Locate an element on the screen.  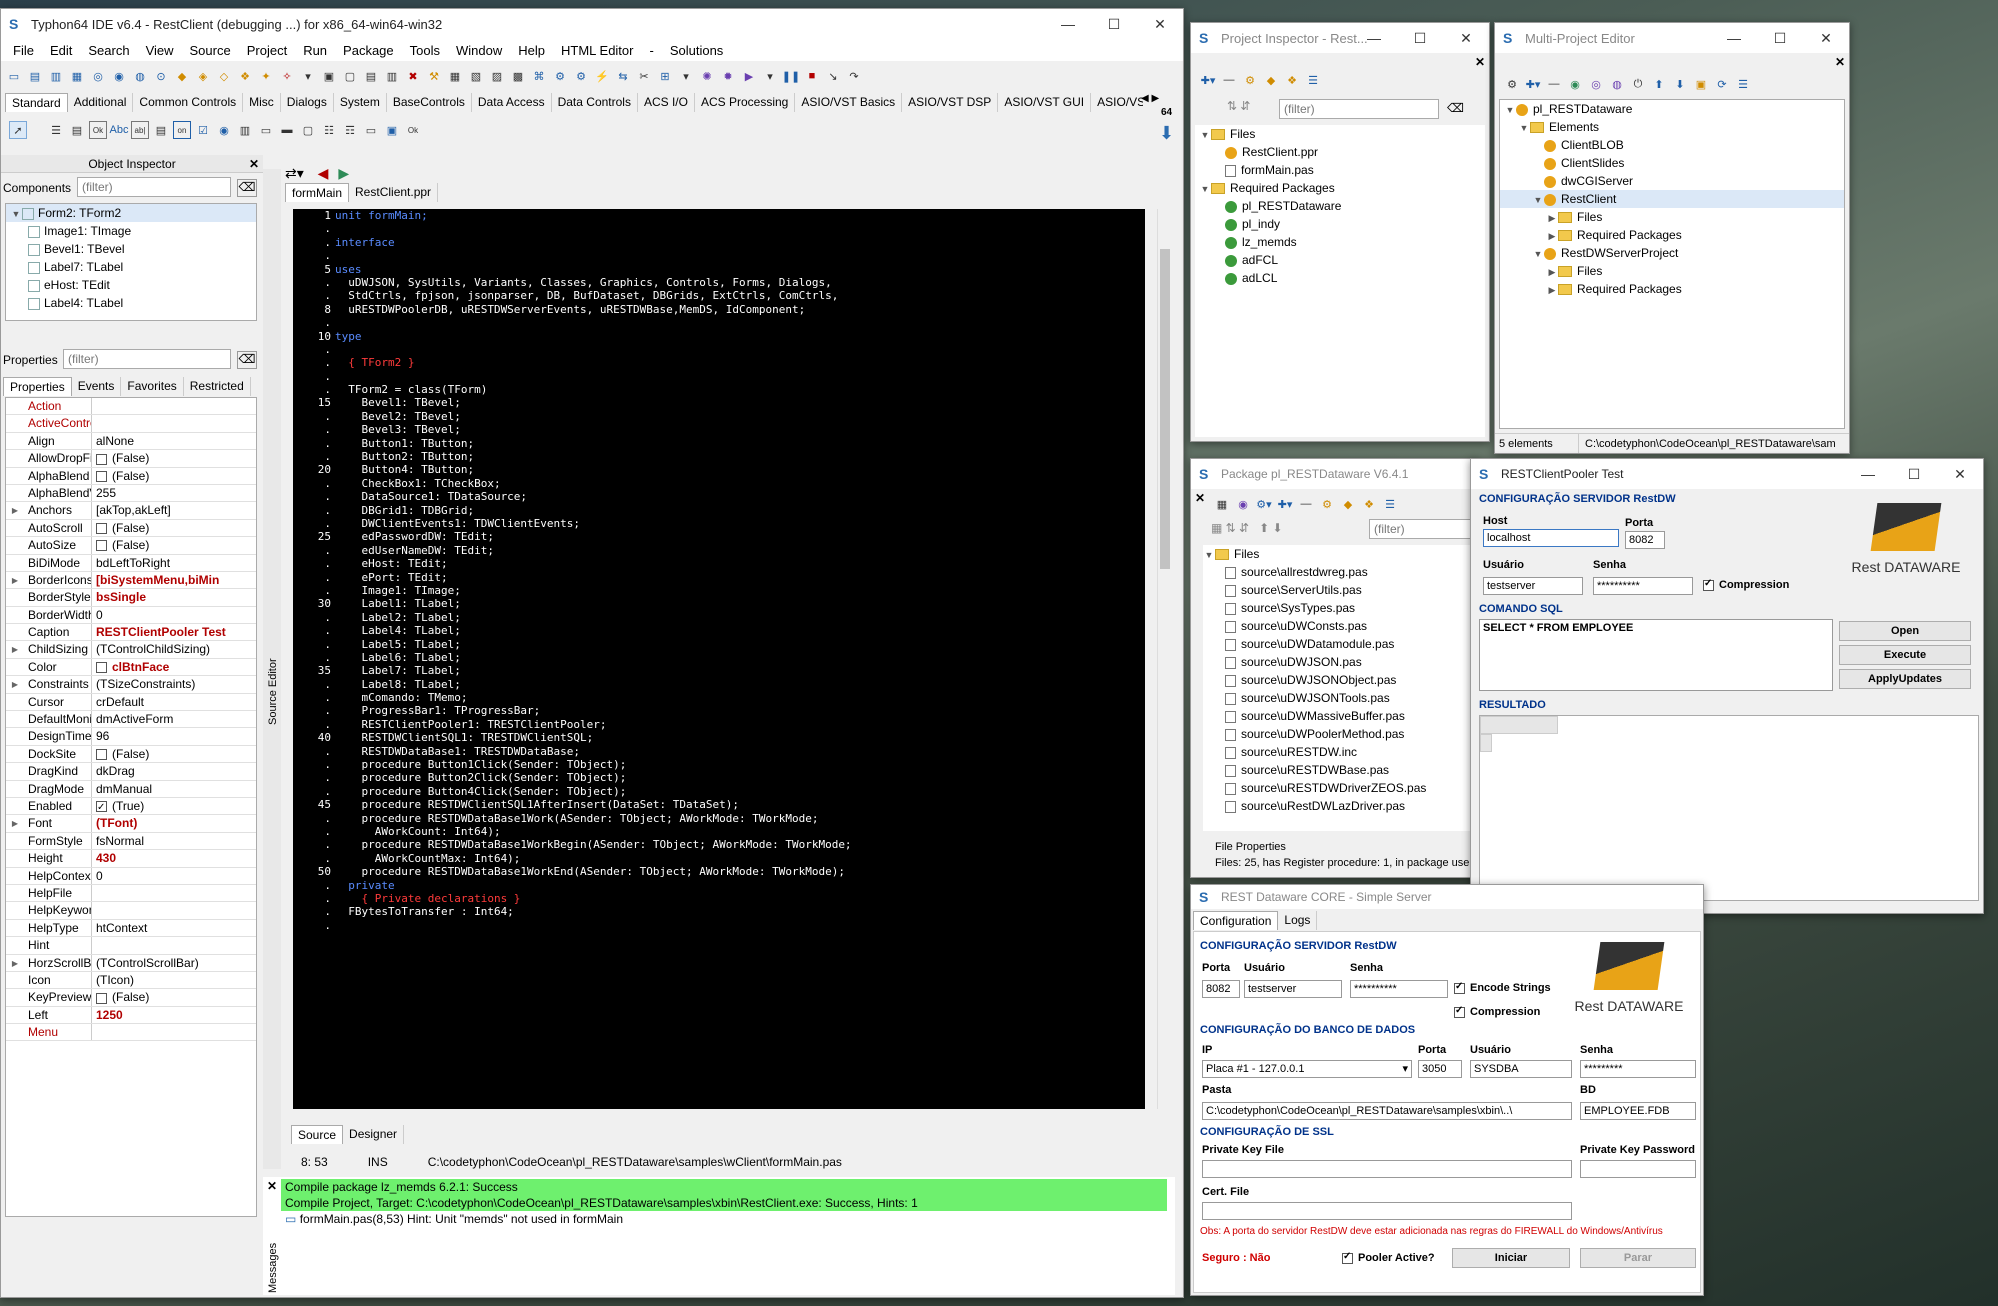
property-row: HelpContext 0 is located at coordinates (131, 876).